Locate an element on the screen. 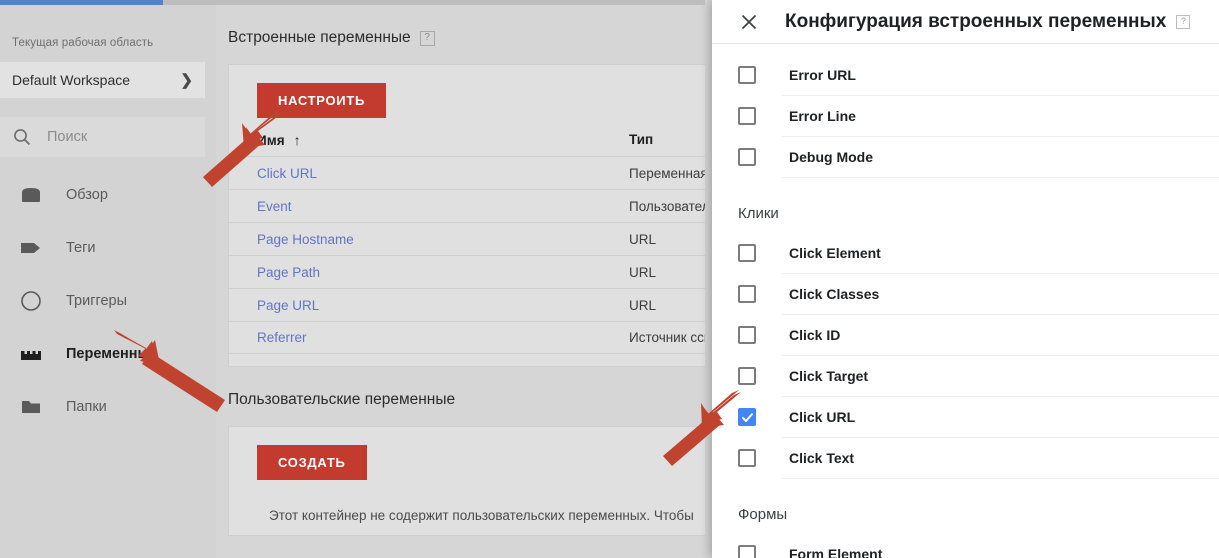 The image size is (1219, 558). workspace-name: Default Workspace is located at coordinates (71, 80).